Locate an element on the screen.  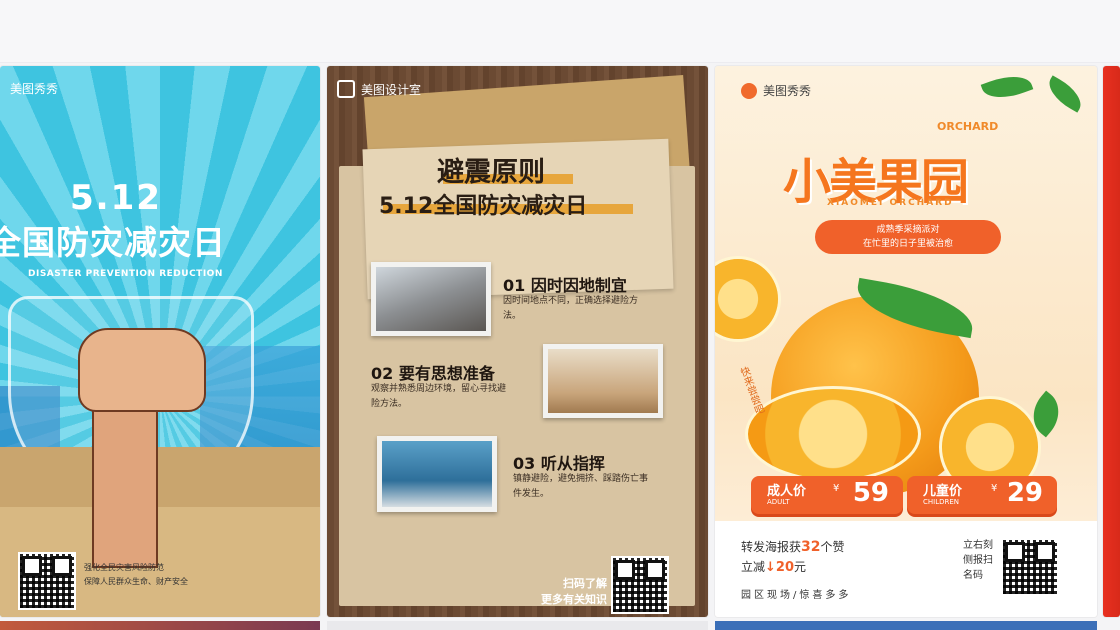
item-description: 因时间地点不同，正确选择避险方法。 is located at coordinates (571, 308).